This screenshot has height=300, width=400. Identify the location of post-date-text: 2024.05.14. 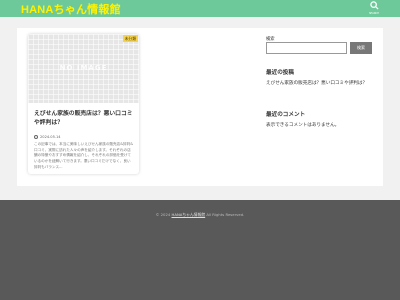
(50, 137).